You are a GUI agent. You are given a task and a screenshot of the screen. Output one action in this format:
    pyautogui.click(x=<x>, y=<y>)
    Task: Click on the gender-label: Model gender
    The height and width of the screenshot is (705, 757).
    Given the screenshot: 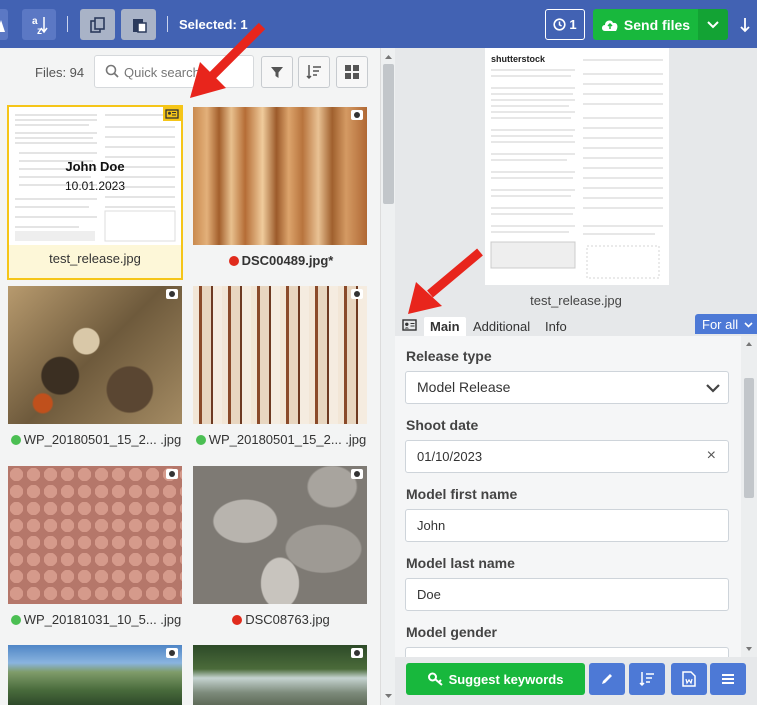 What is the action you would take?
    pyautogui.click(x=452, y=632)
    